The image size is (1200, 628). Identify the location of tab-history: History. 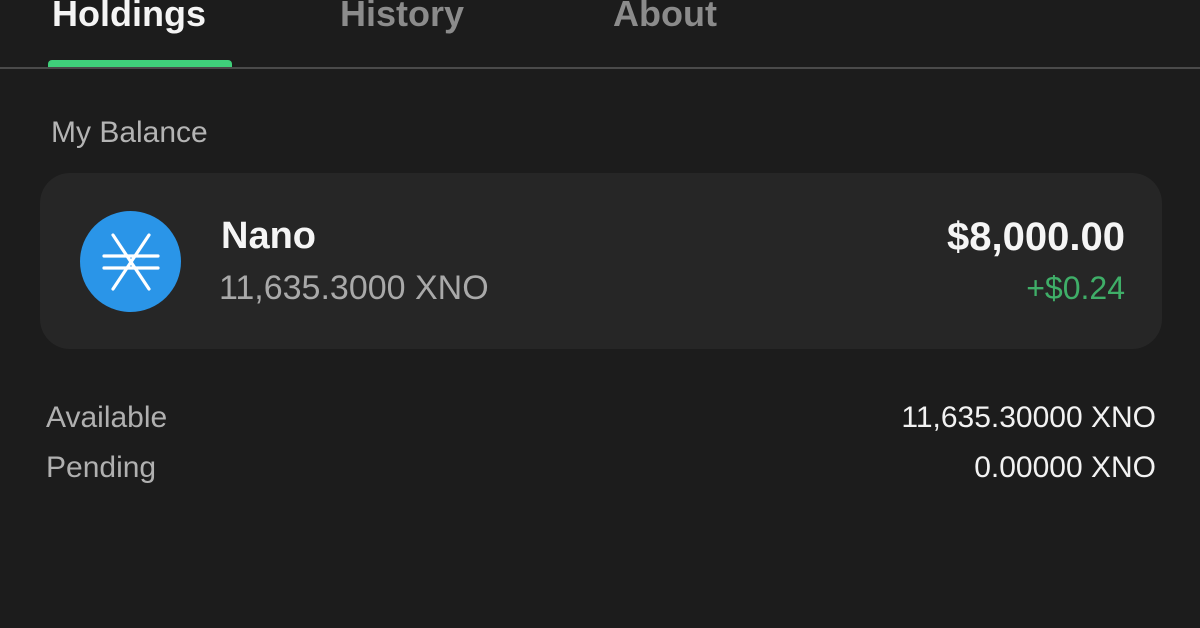
(402, 19).